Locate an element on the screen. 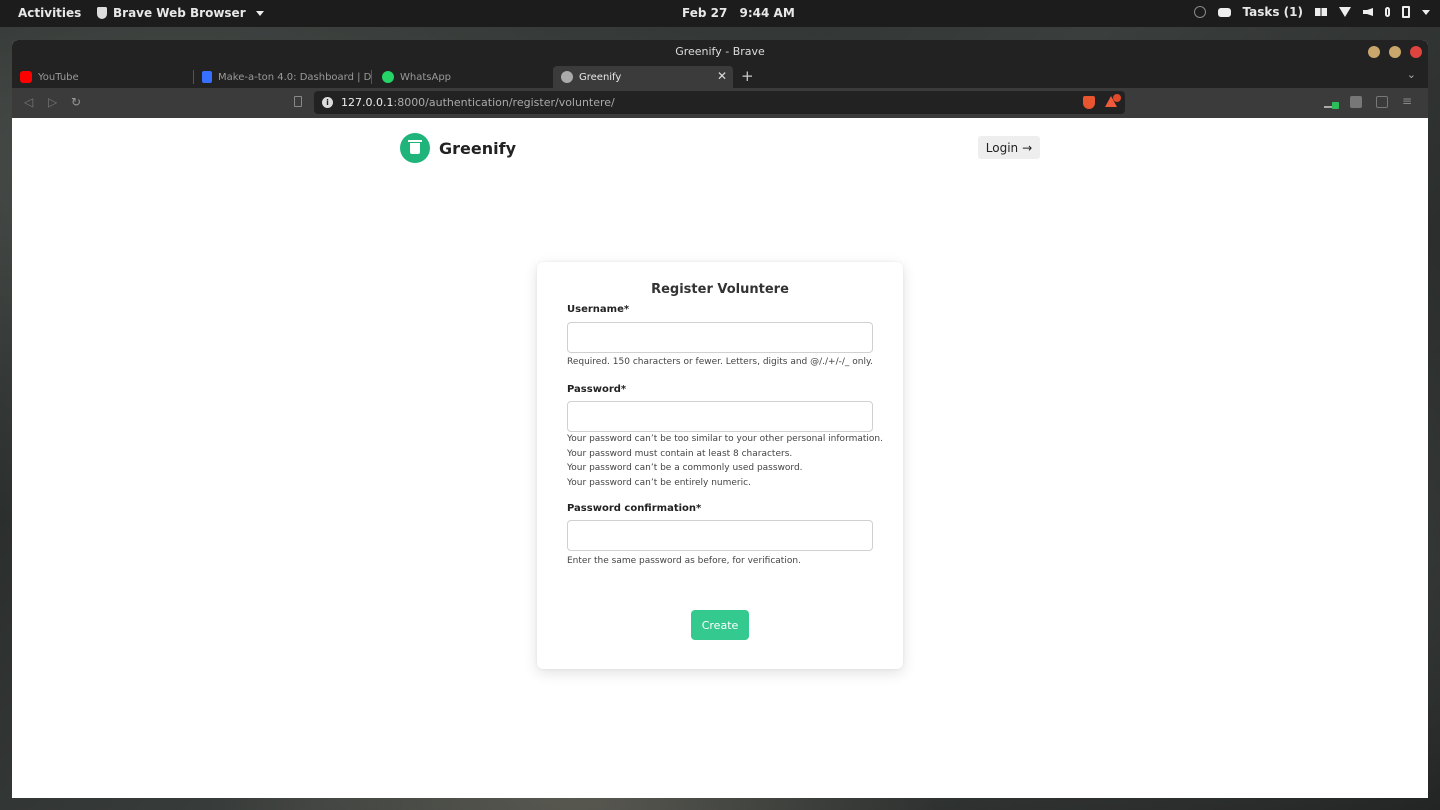 The height and width of the screenshot is (810, 1440). tab-whatsapp: WhatsApp is located at coordinates (463, 77).